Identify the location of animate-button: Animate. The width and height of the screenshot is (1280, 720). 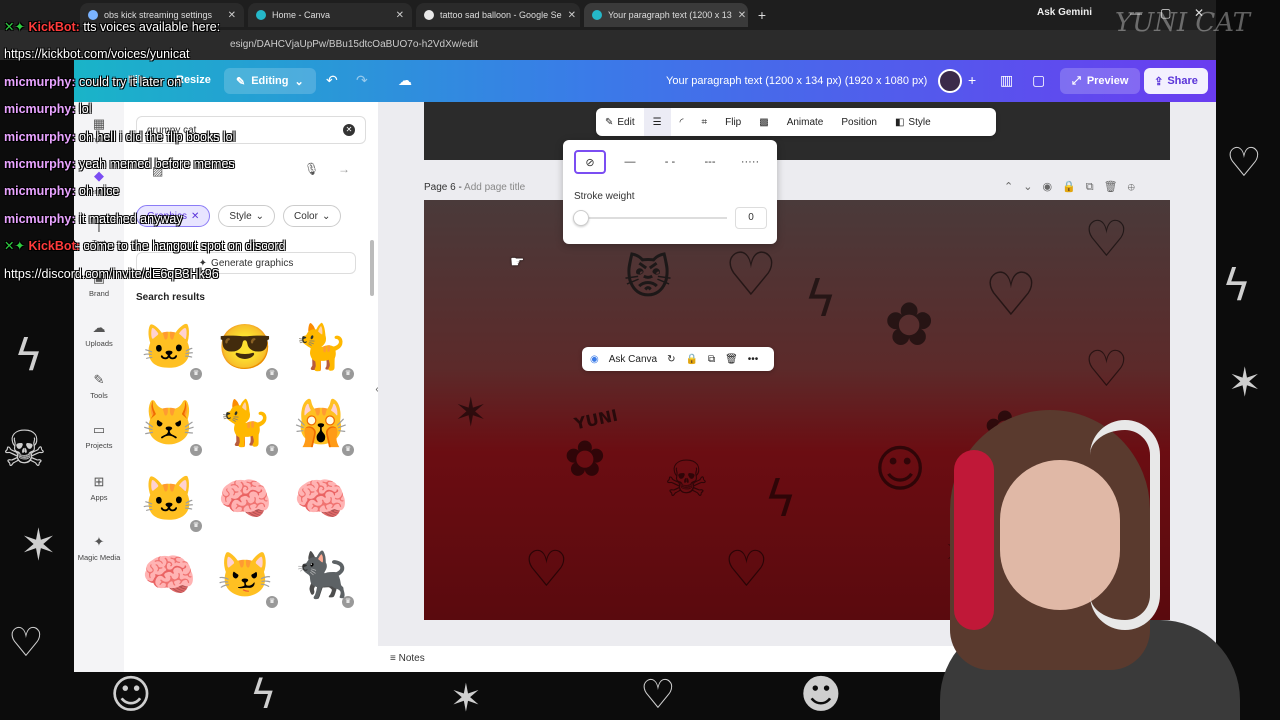
(805, 122).